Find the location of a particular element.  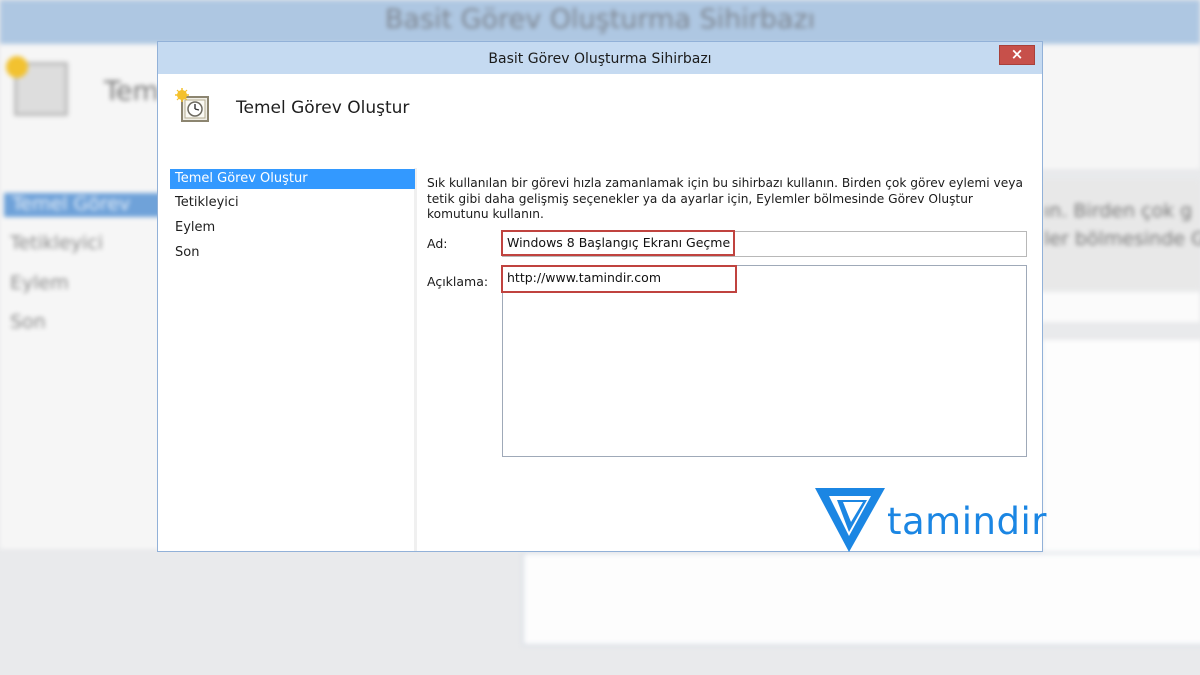

close-button: × is located at coordinates (1017, 55).